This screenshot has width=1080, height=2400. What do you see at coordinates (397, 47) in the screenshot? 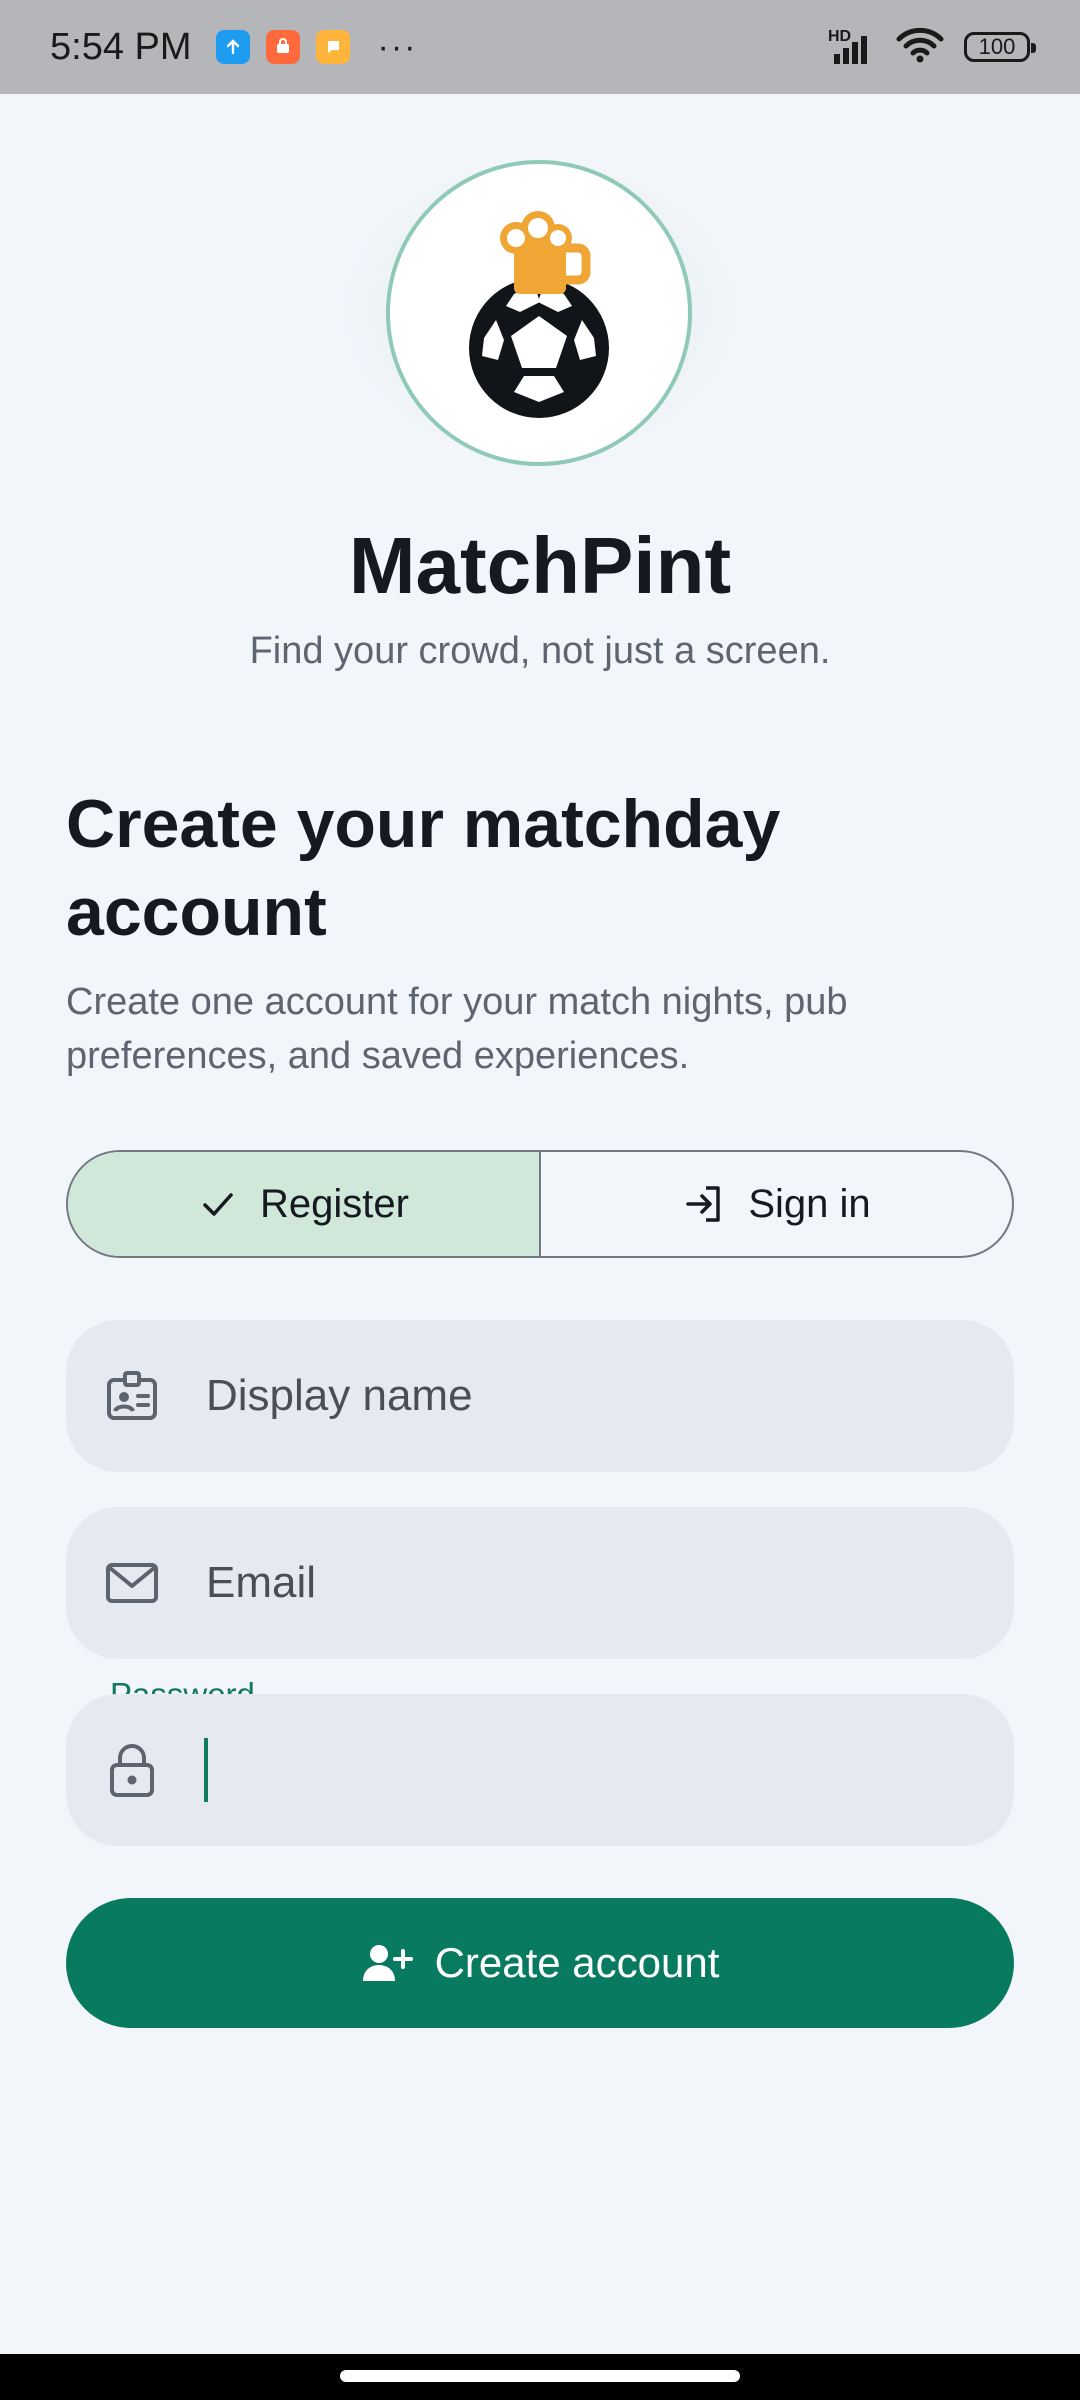
I see `more-notifications-icon: ···` at bounding box center [397, 47].